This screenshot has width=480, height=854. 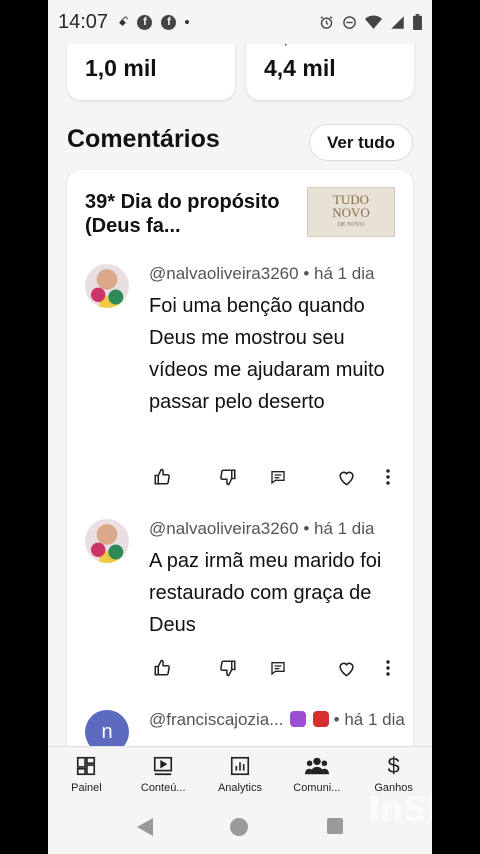 I want to click on recents-icon, so click(x=335, y=826).